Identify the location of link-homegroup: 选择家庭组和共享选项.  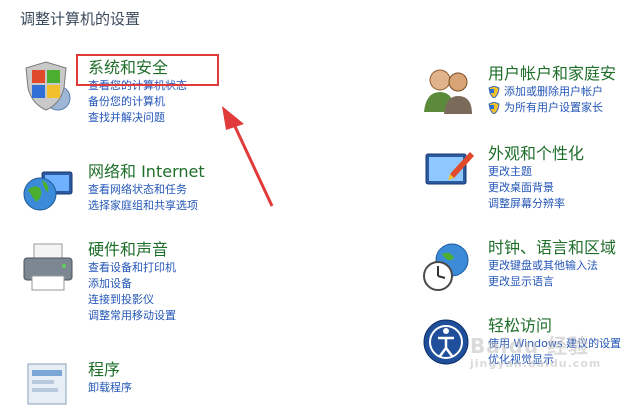
(146, 206).